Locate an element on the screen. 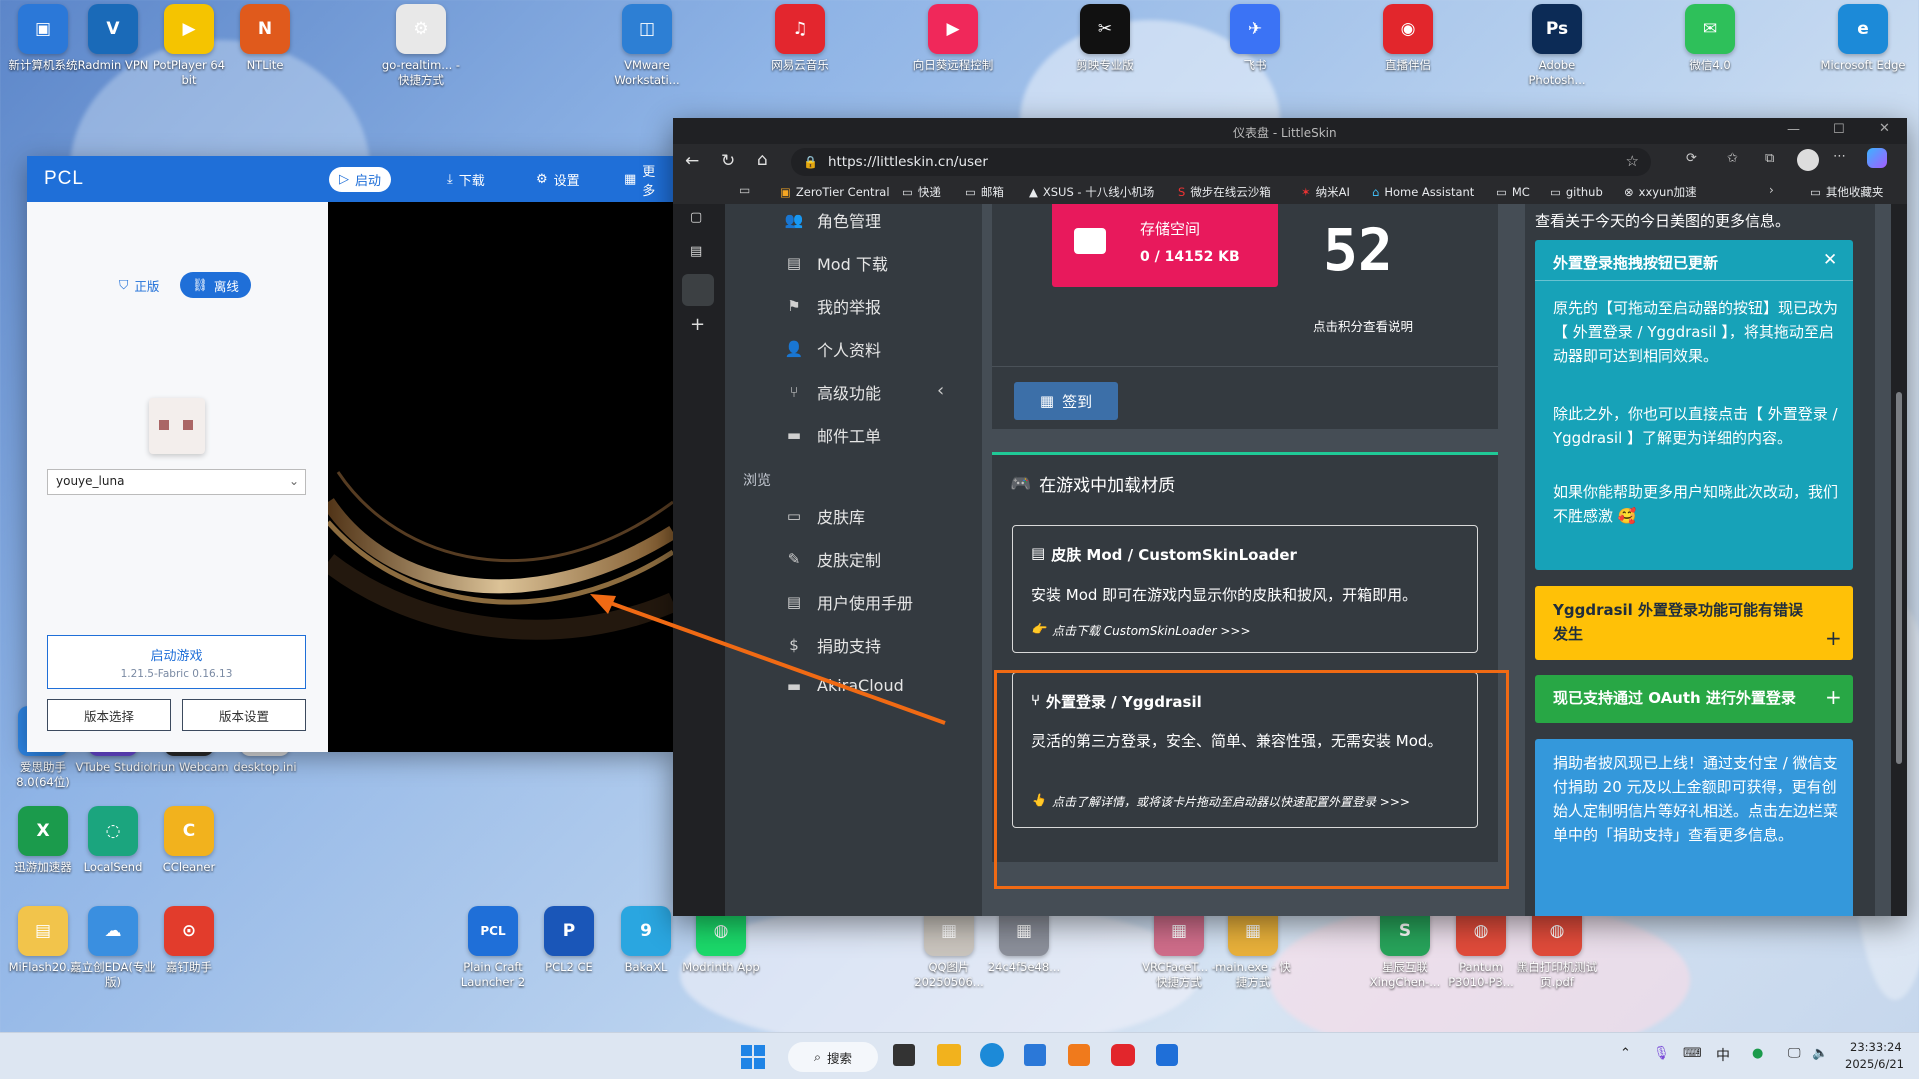  desktop-icon: ✉ 微信4.0 is located at coordinates (1710, 38).